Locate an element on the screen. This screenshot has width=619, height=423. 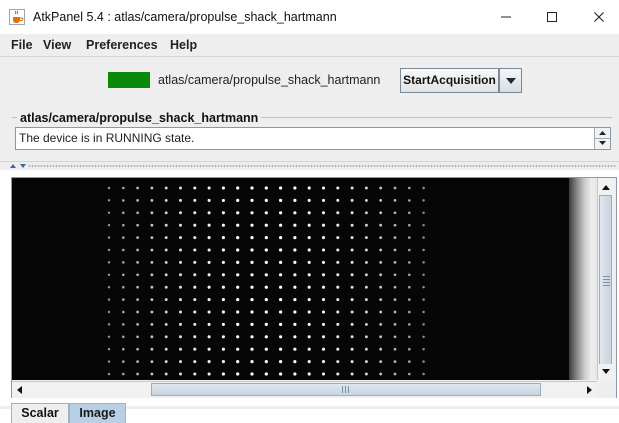
vertical-scroll-thumb is located at coordinates (605, 285).